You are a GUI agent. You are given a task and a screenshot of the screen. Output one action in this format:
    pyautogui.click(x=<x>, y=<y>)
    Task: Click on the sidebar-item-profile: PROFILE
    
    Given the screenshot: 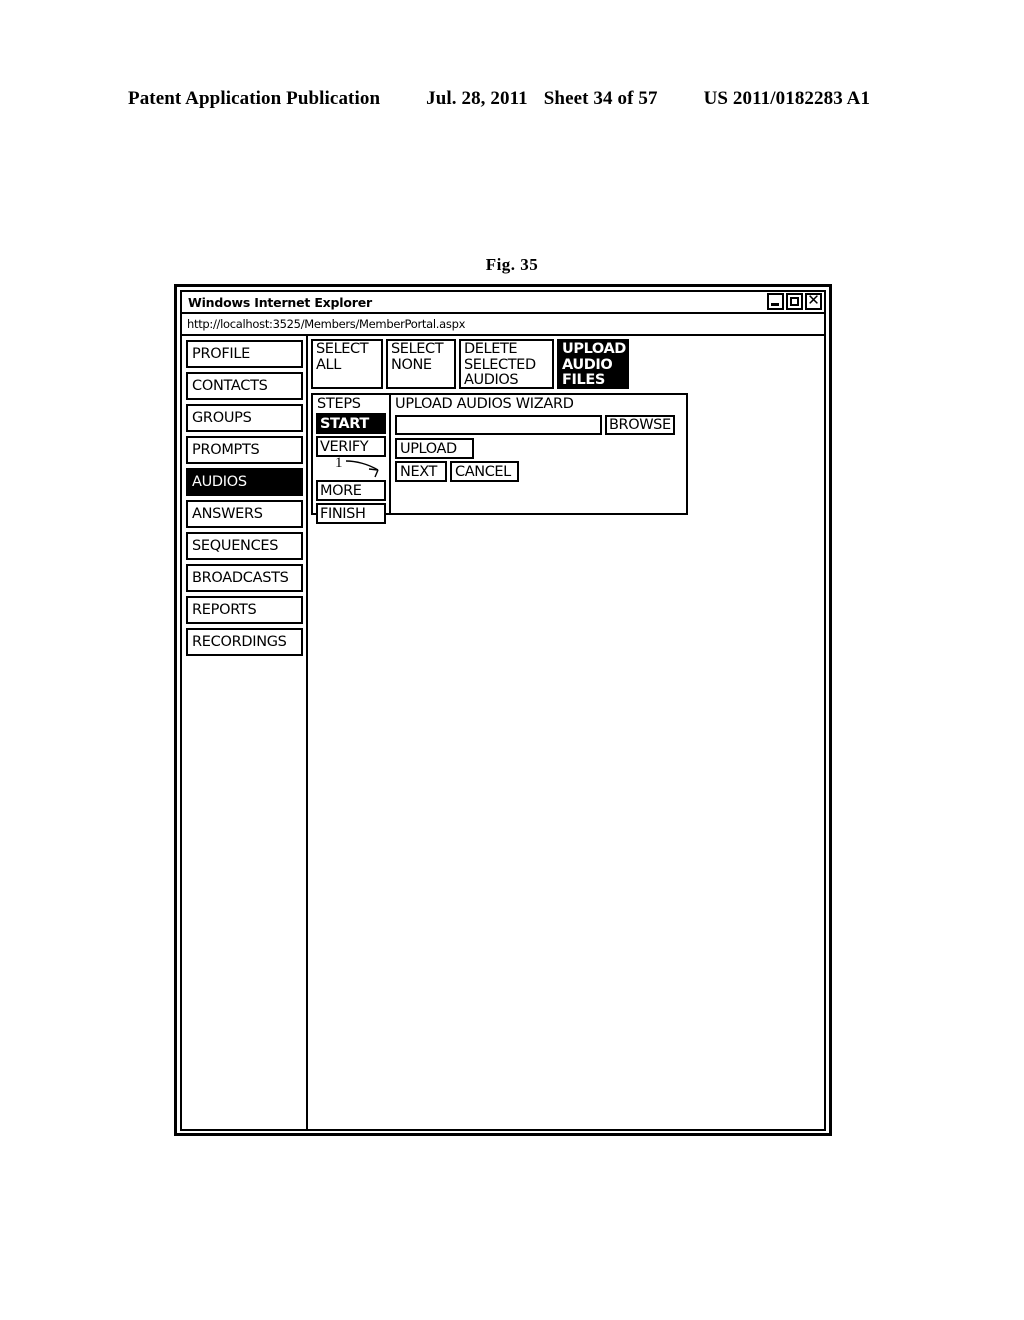 What is the action you would take?
    pyautogui.click(x=244, y=354)
    